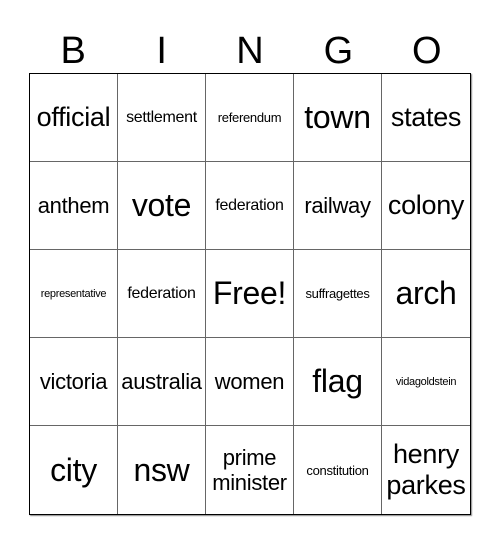 This screenshot has width=500, height=544. Describe the element at coordinates (427, 51) in the screenshot. I see `header-letter-o: O` at that location.